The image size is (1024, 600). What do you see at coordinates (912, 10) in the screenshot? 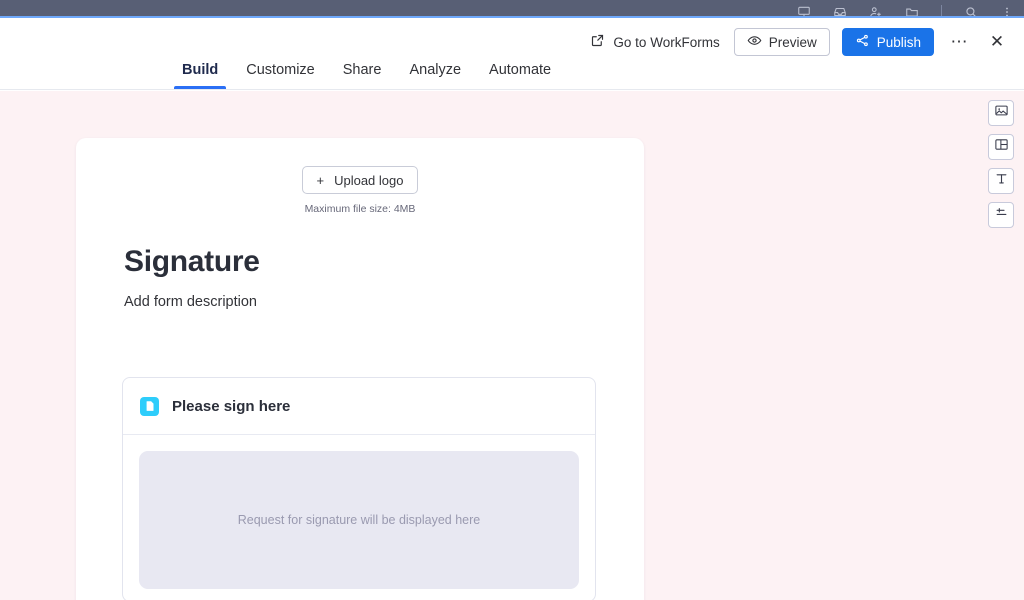
I see `folder-icon` at bounding box center [912, 10].